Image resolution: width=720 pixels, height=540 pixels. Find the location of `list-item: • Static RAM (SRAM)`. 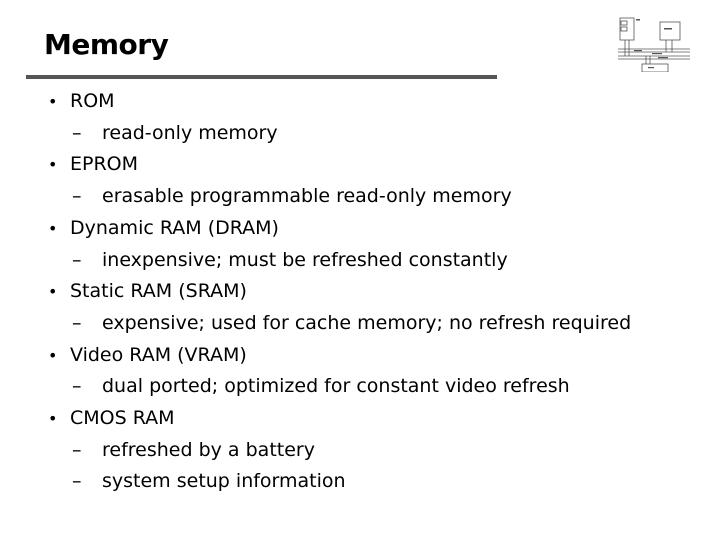

list-item: • Static RAM (SRAM) is located at coordinates (339, 292).